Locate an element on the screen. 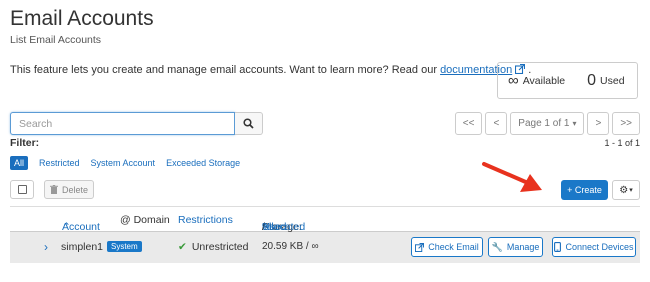 The height and width of the screenshot is (282, 650). external-link-icon is located at coordinates (420, 247).